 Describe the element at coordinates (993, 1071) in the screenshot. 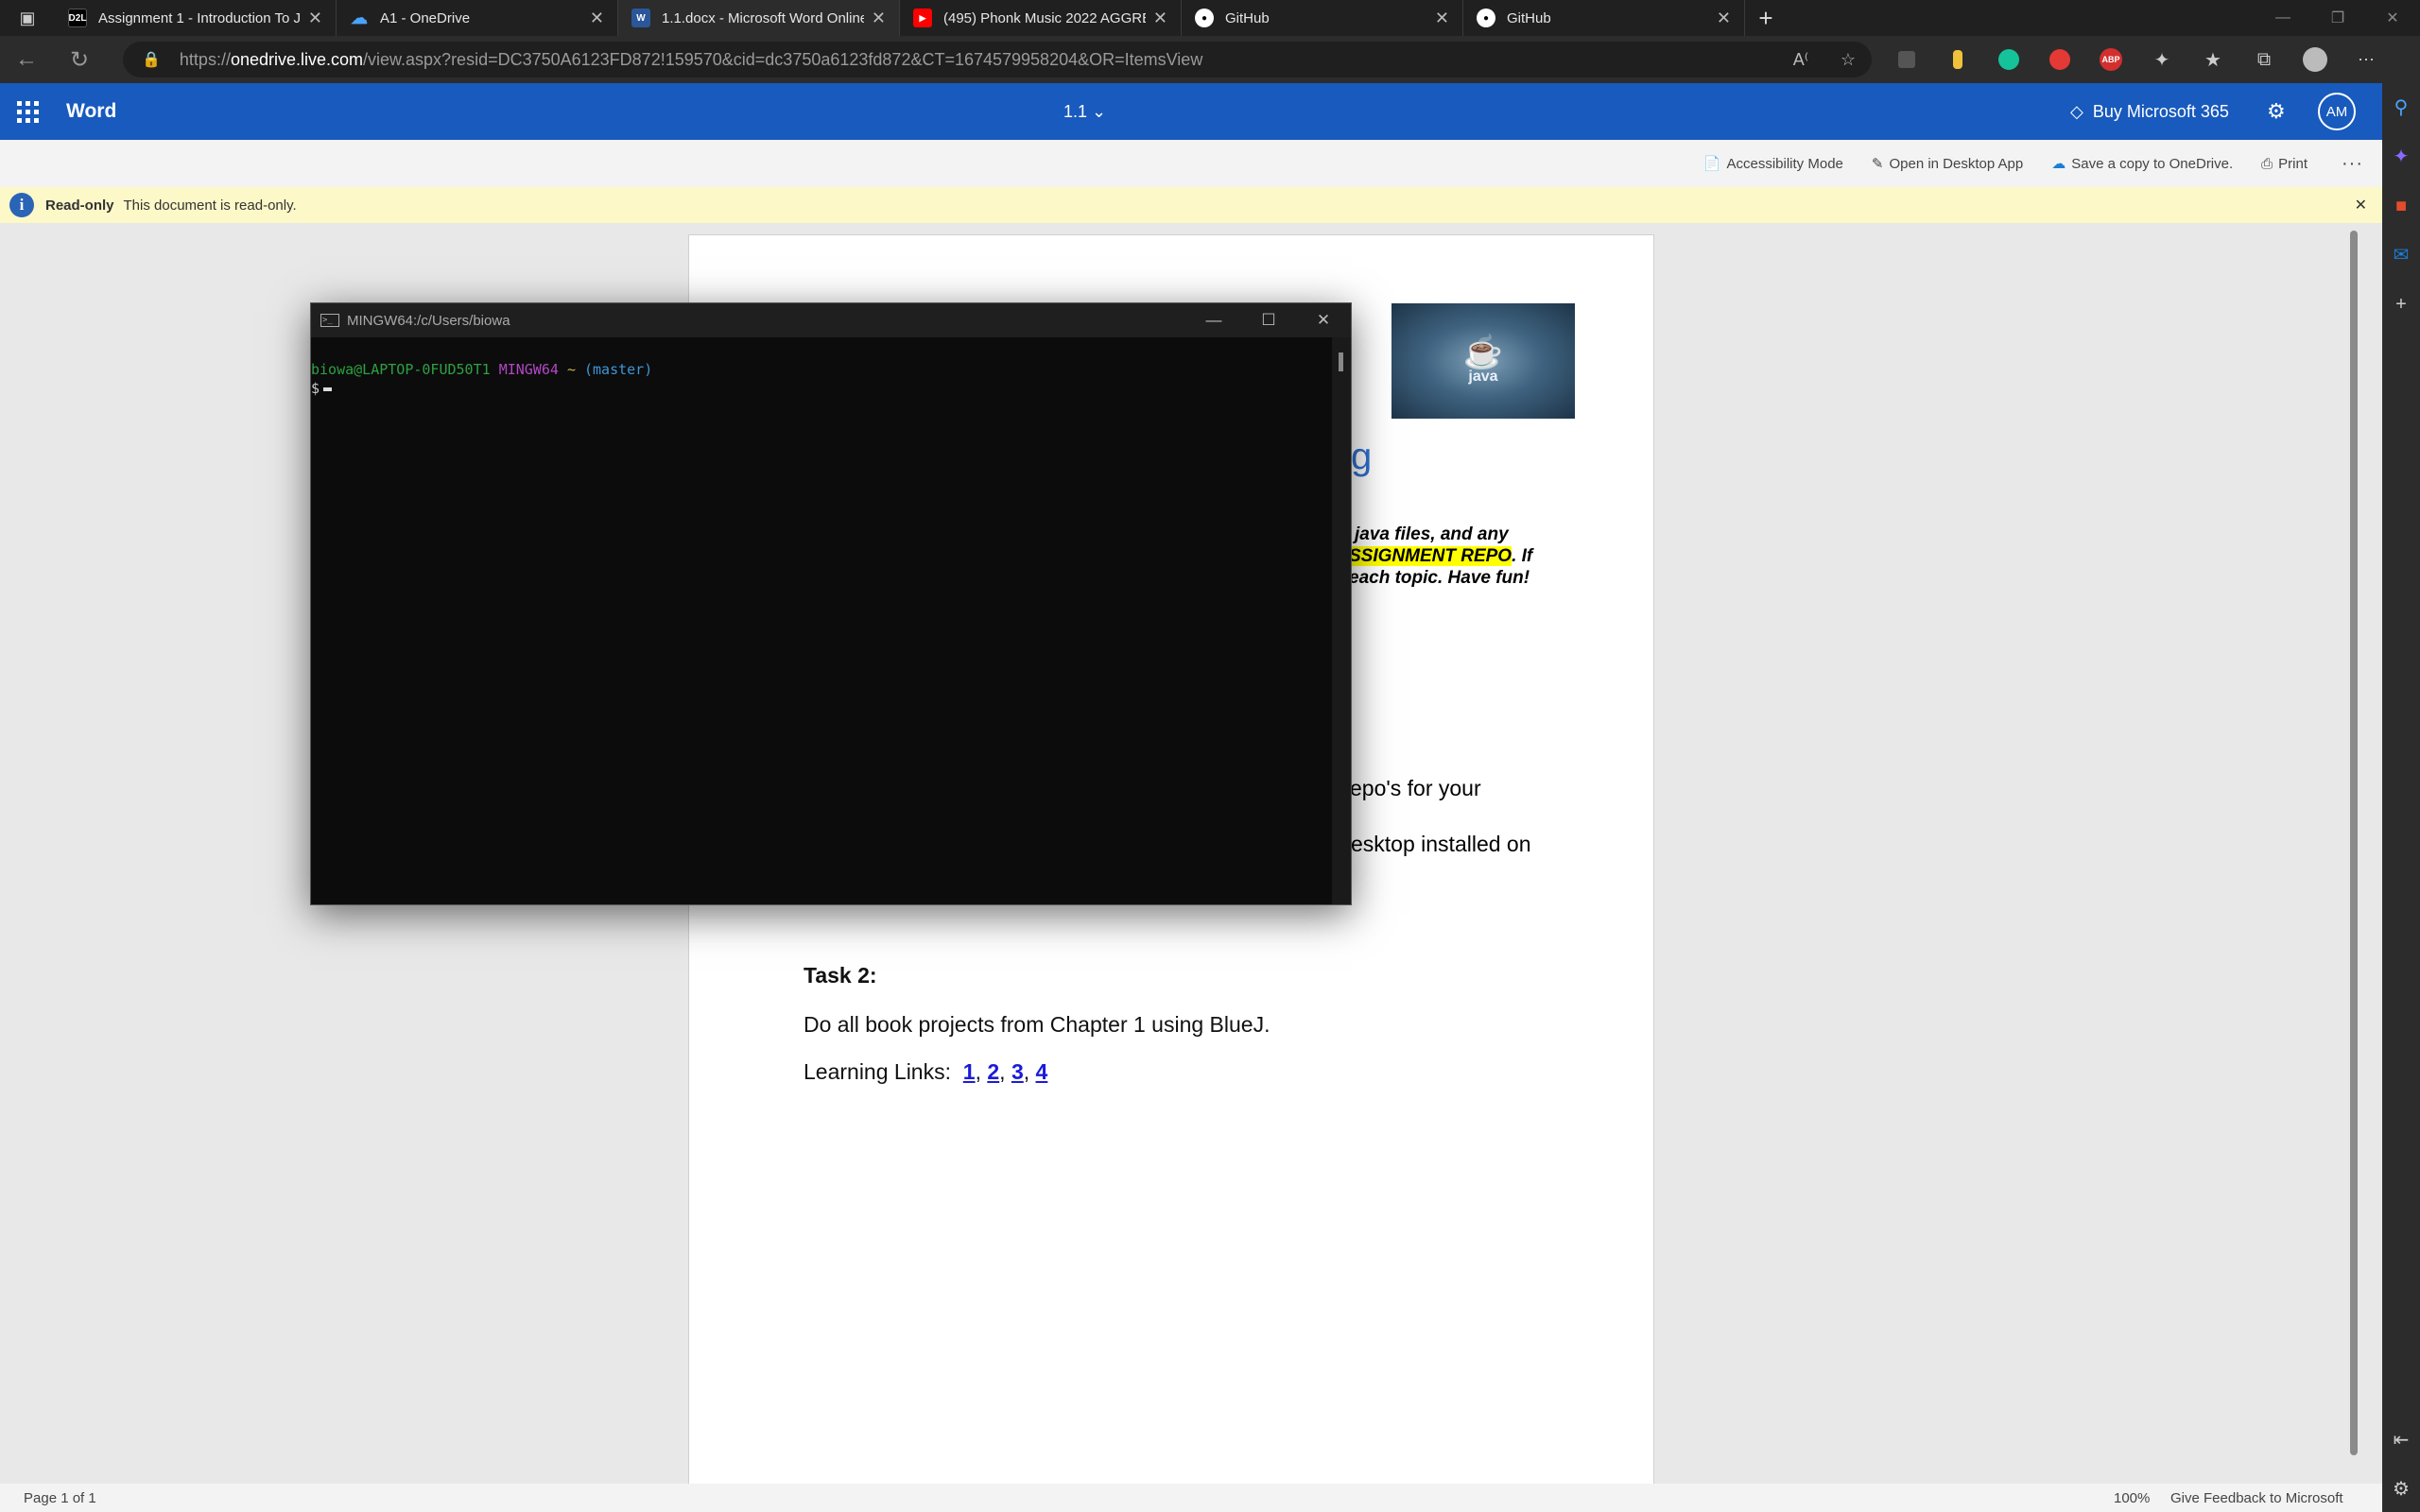

I see `learning-link-2: 2` at that location.